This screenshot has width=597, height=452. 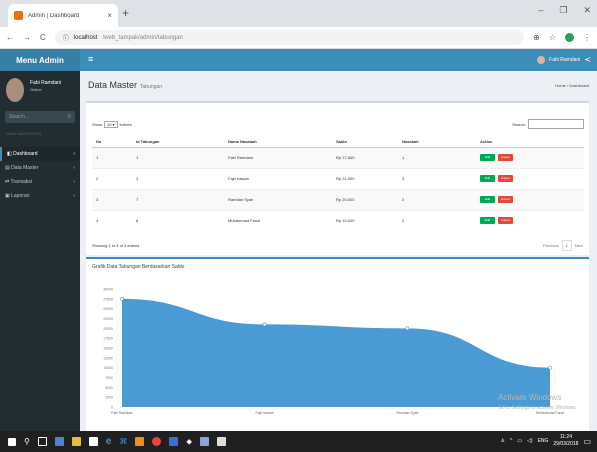 What do you see at coordinates (122, 413) in the screenshot?
I see `x-tick-label: Fabi Ramdani` at bounding box center [122, 413].